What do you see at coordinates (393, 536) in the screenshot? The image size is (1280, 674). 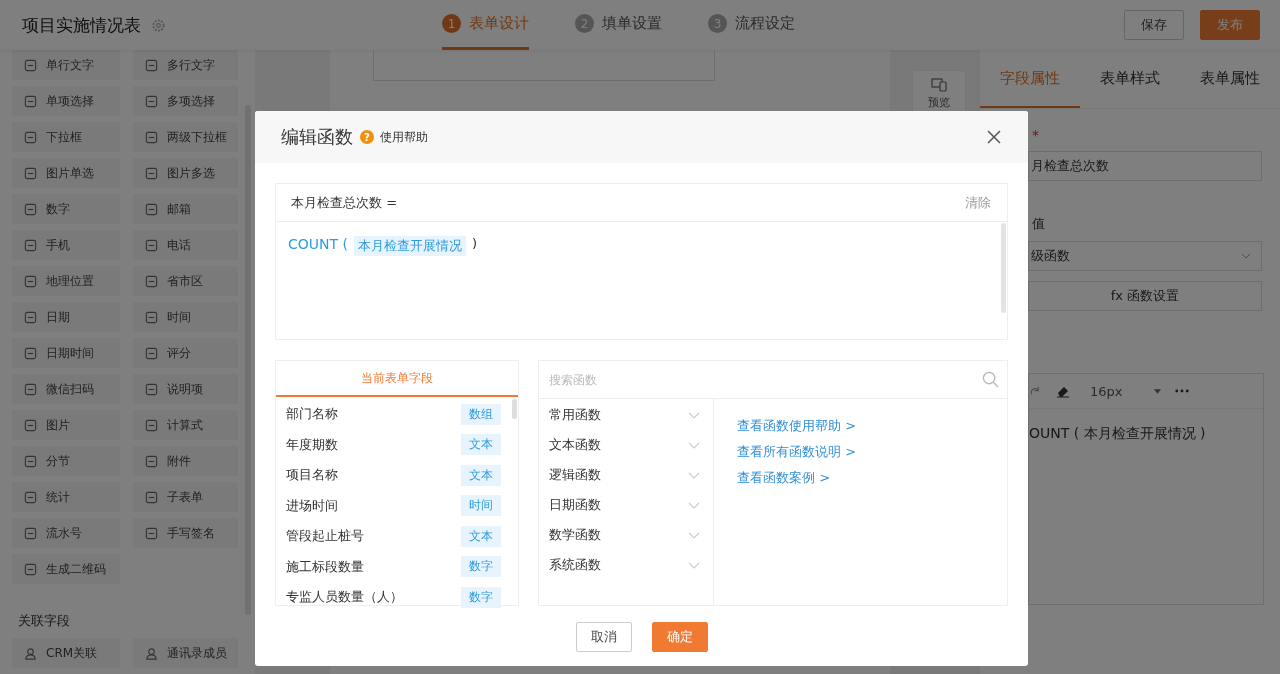 I see `field-row: 管段起止桩号 文本` at bounding box center [393, 536].